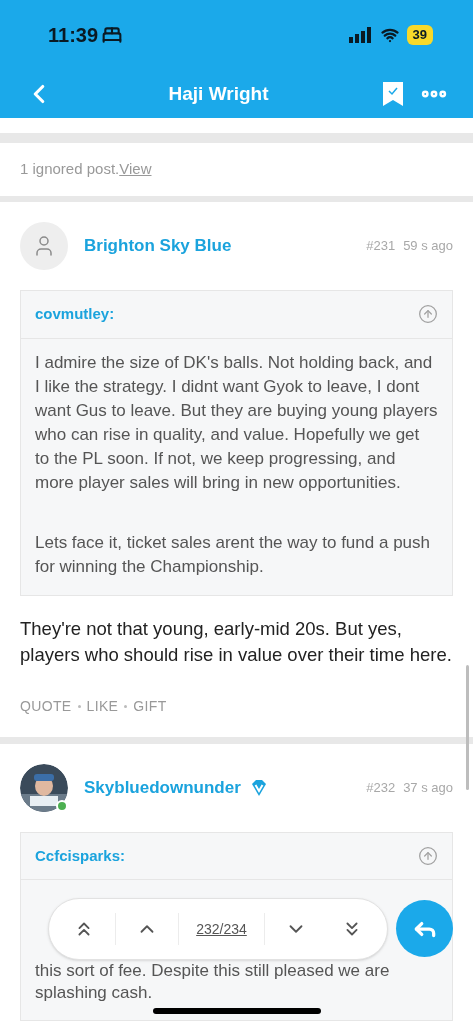  Describe the element at coordinates (44, 246) in the screenshot. I see `avatar-placeholder` at that location.